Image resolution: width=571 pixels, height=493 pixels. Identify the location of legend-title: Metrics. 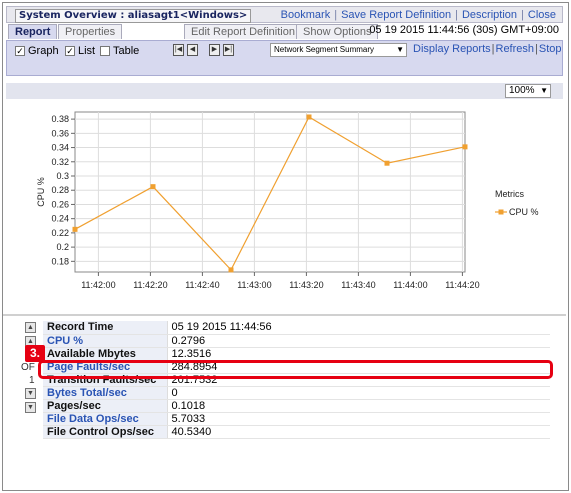
(509, 194).